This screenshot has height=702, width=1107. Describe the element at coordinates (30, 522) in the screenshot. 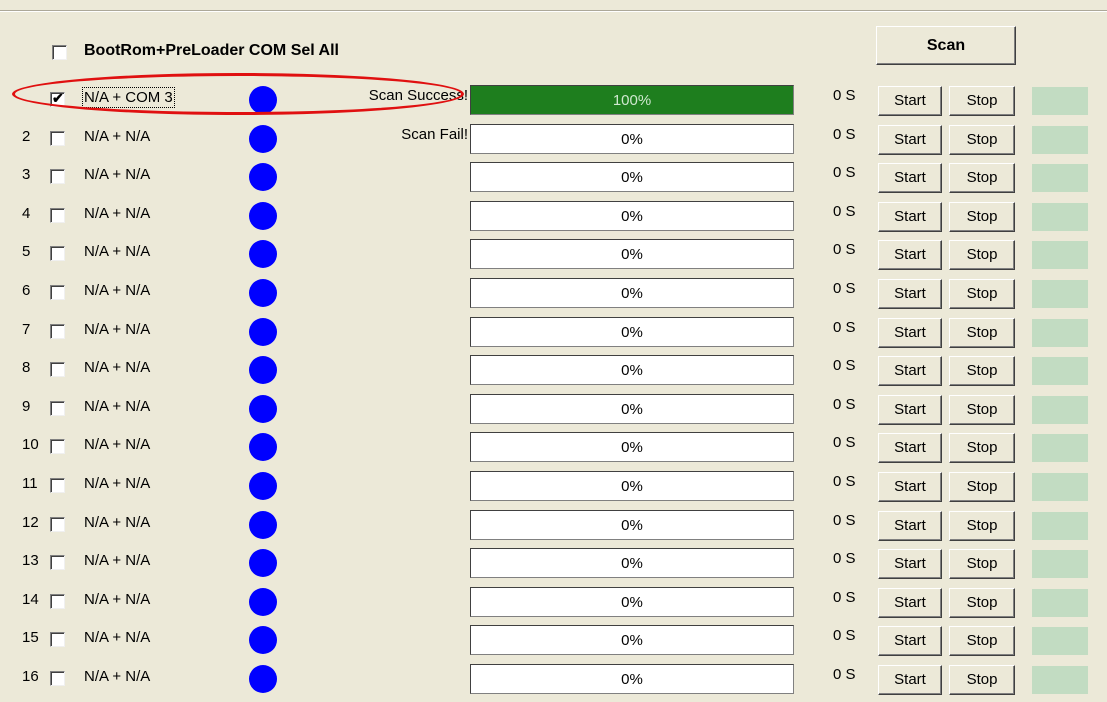

I see `row-number: 12` at that location.